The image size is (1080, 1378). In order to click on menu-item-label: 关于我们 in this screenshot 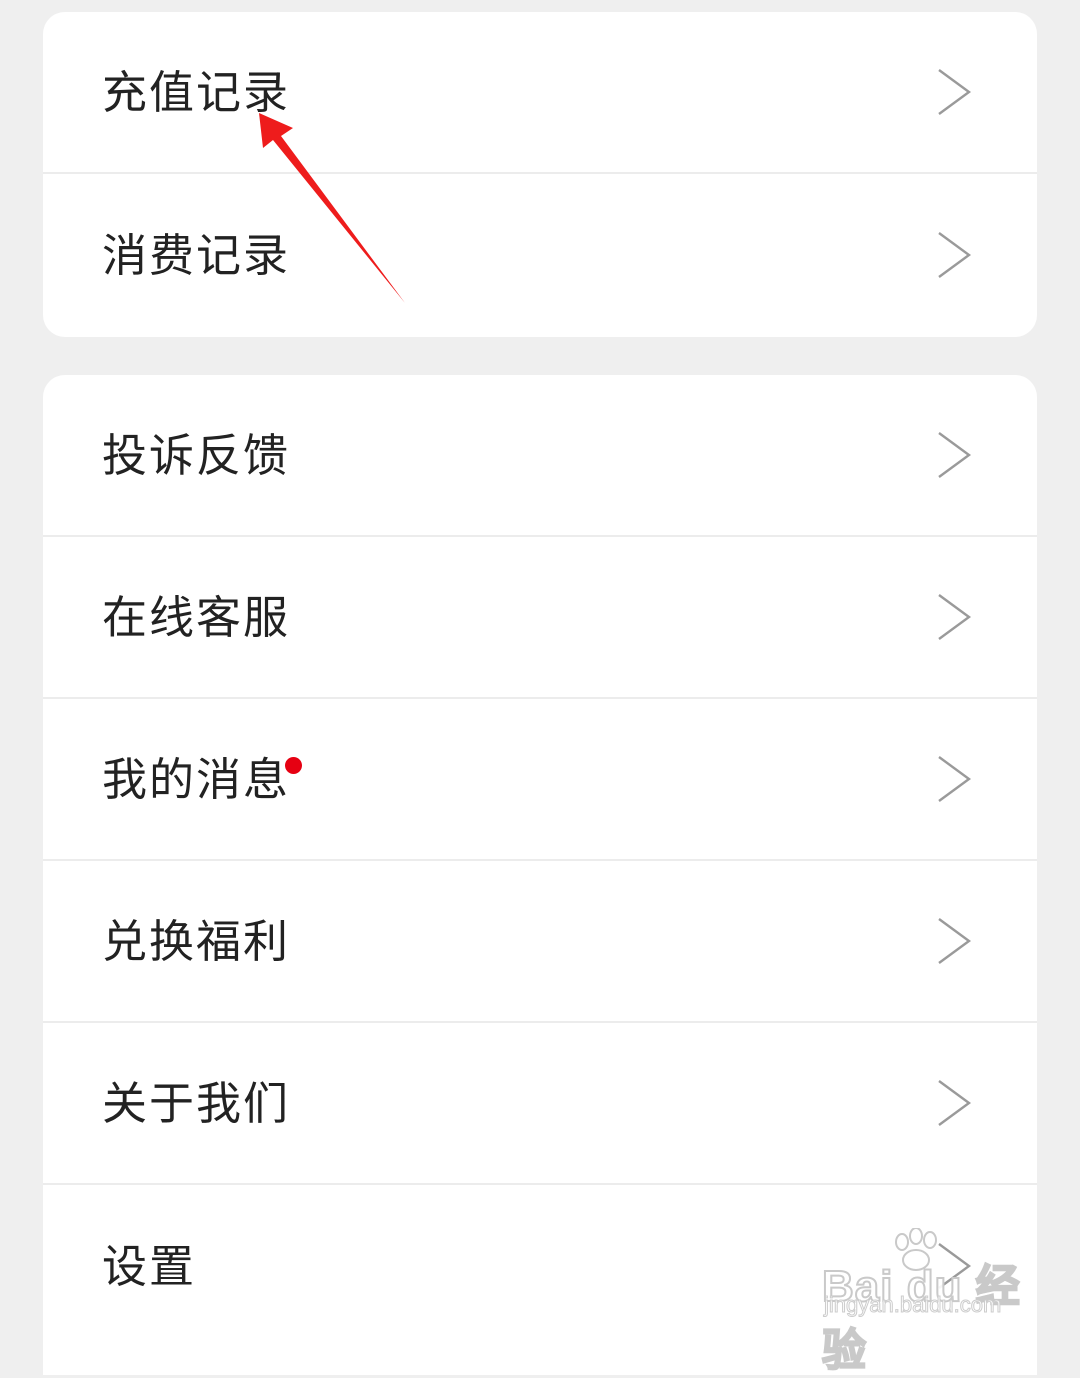, I will do `click(196, 1103)`.